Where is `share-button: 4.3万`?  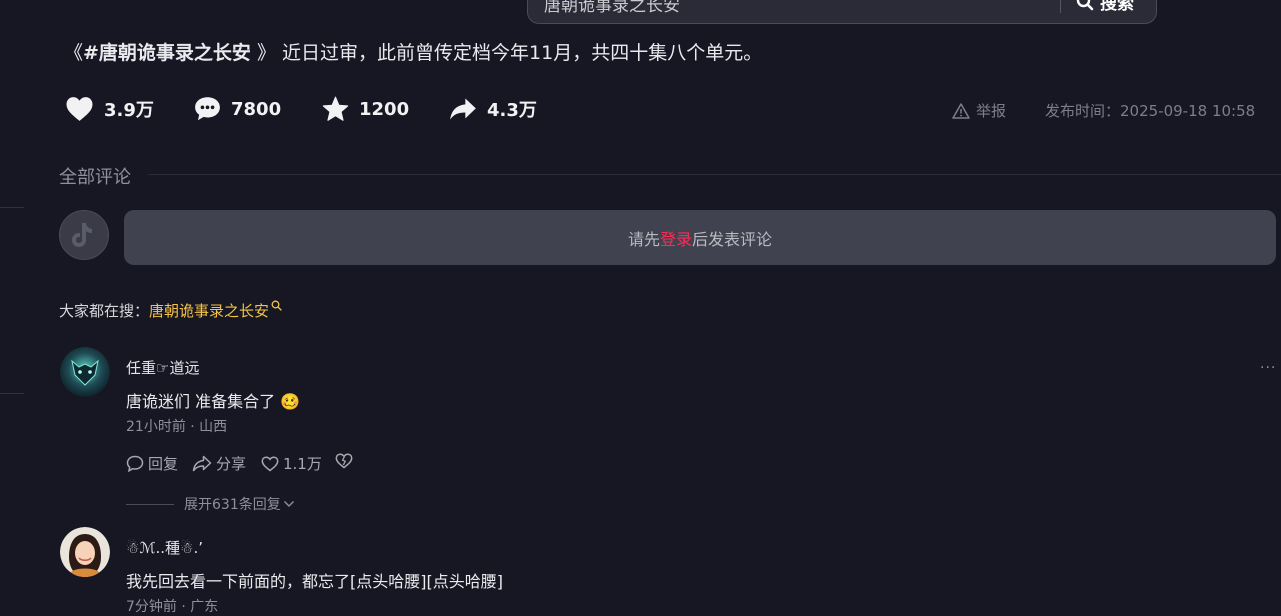
share-button: 4.3万 is located at coordinates (493, 109).